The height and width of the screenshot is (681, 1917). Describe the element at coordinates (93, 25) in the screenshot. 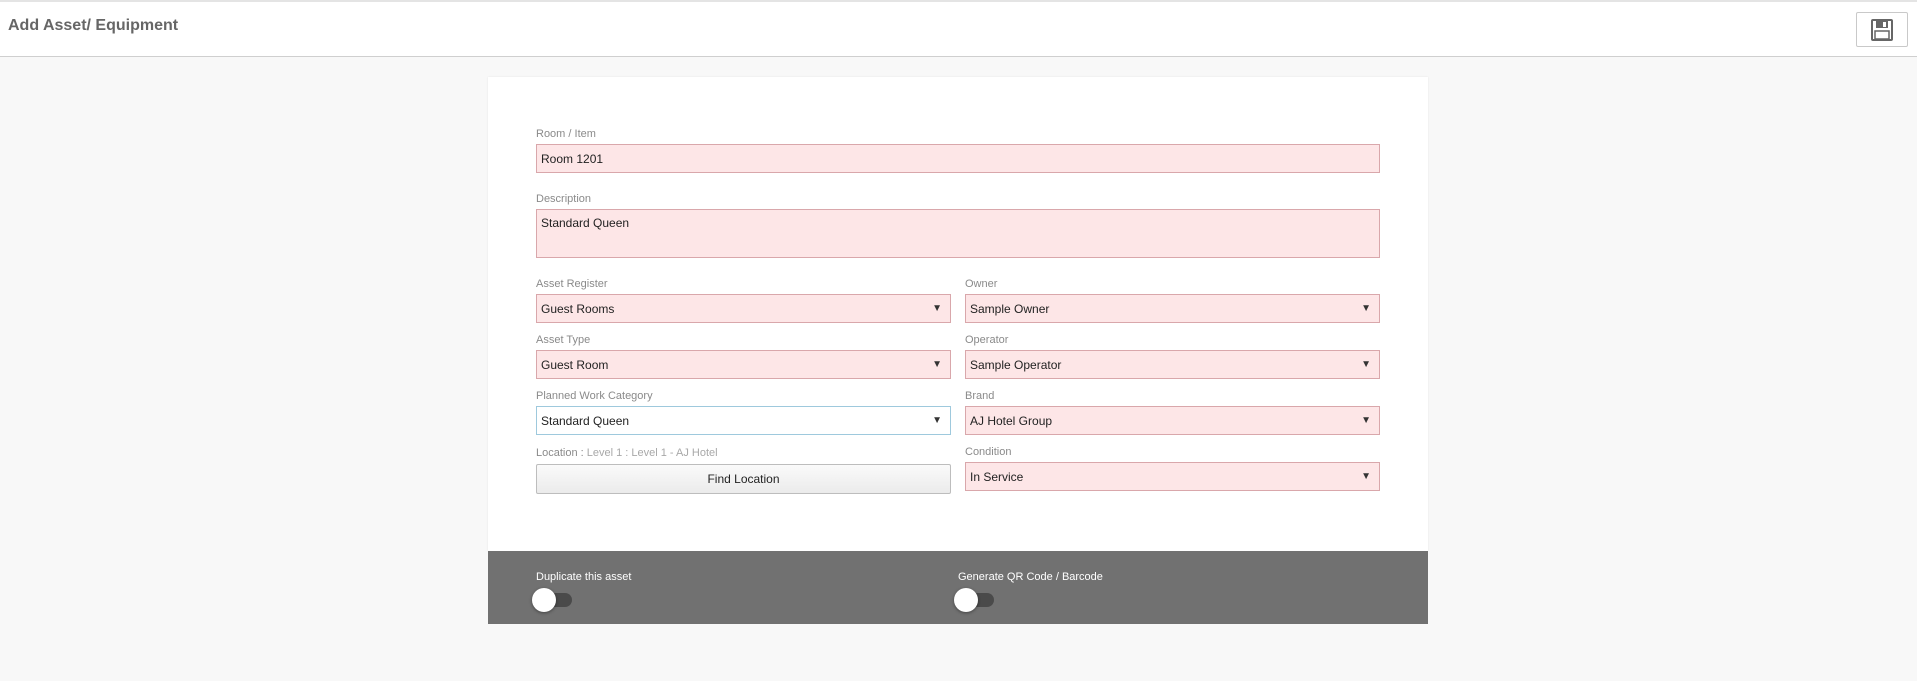

I see `page-title: Add Asset/ Equipment` at that location.